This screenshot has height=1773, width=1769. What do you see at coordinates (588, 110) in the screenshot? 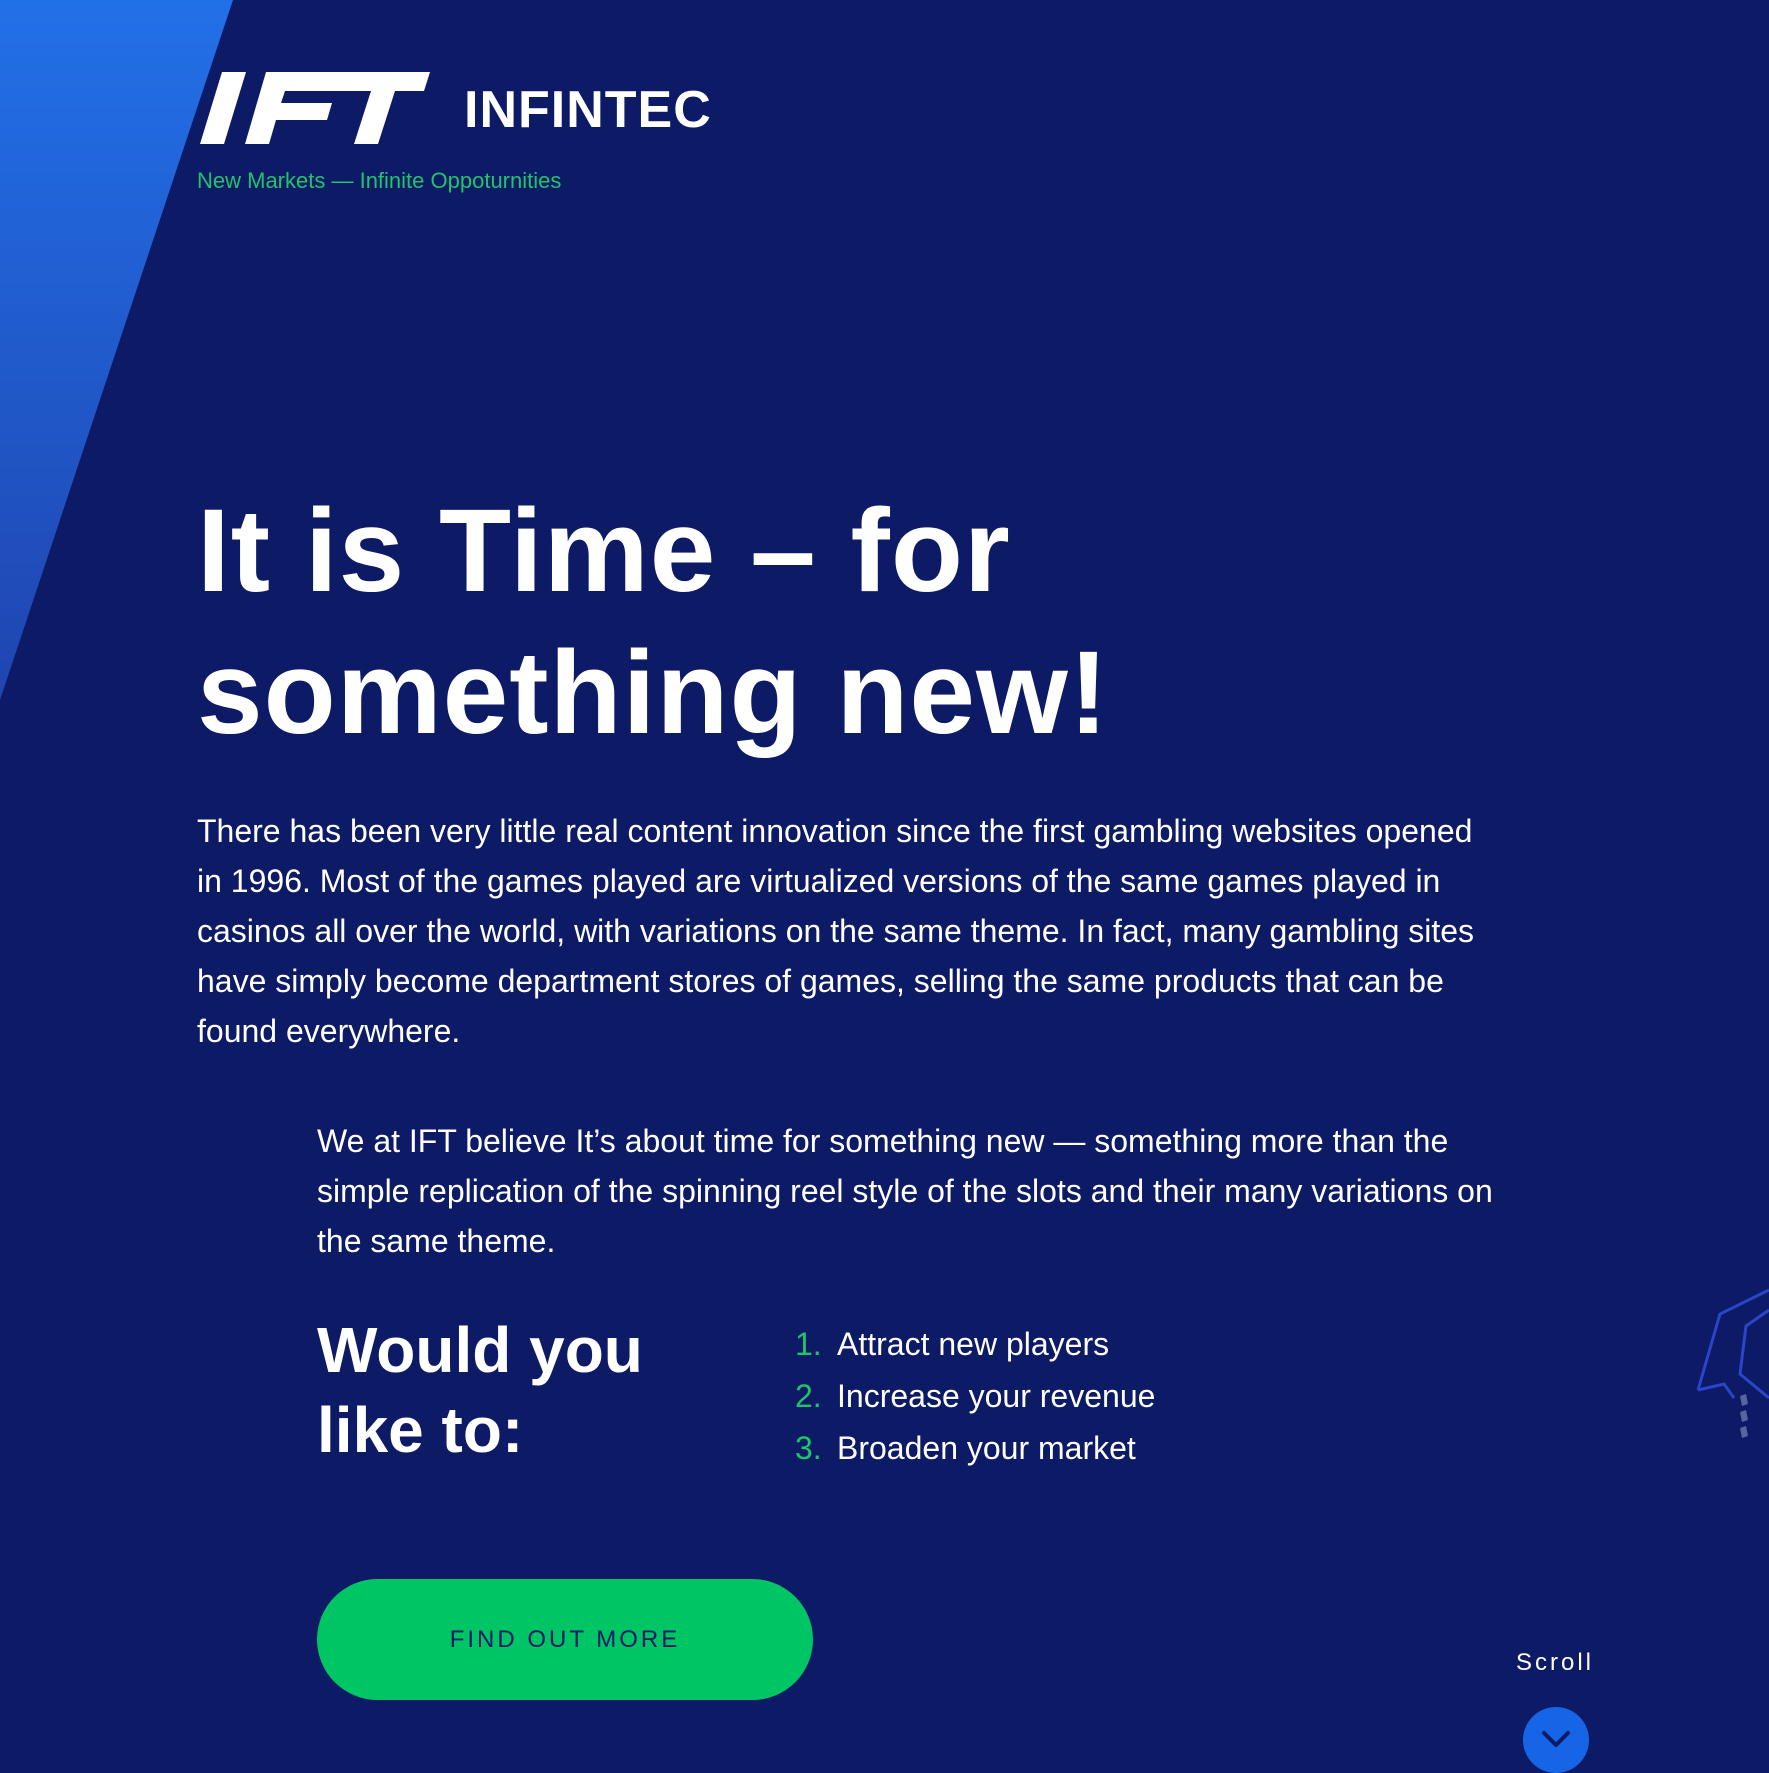
I see `brand-name: INFINTEC` at bounding box center [588, 110].